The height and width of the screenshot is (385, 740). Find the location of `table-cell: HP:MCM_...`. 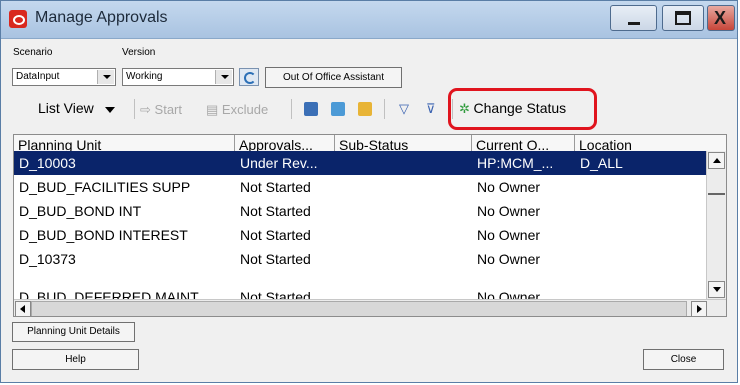

table-cell: HP:MCM_... is located at coordinates (515, 163).